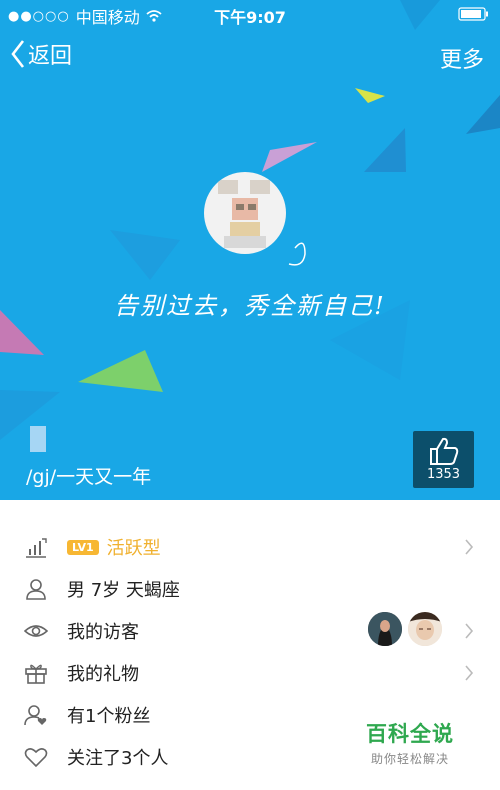  What do you see at coordinates (245, 213) in the screenshot?
I see `profile-avatar` at bounding box center [245, 213].